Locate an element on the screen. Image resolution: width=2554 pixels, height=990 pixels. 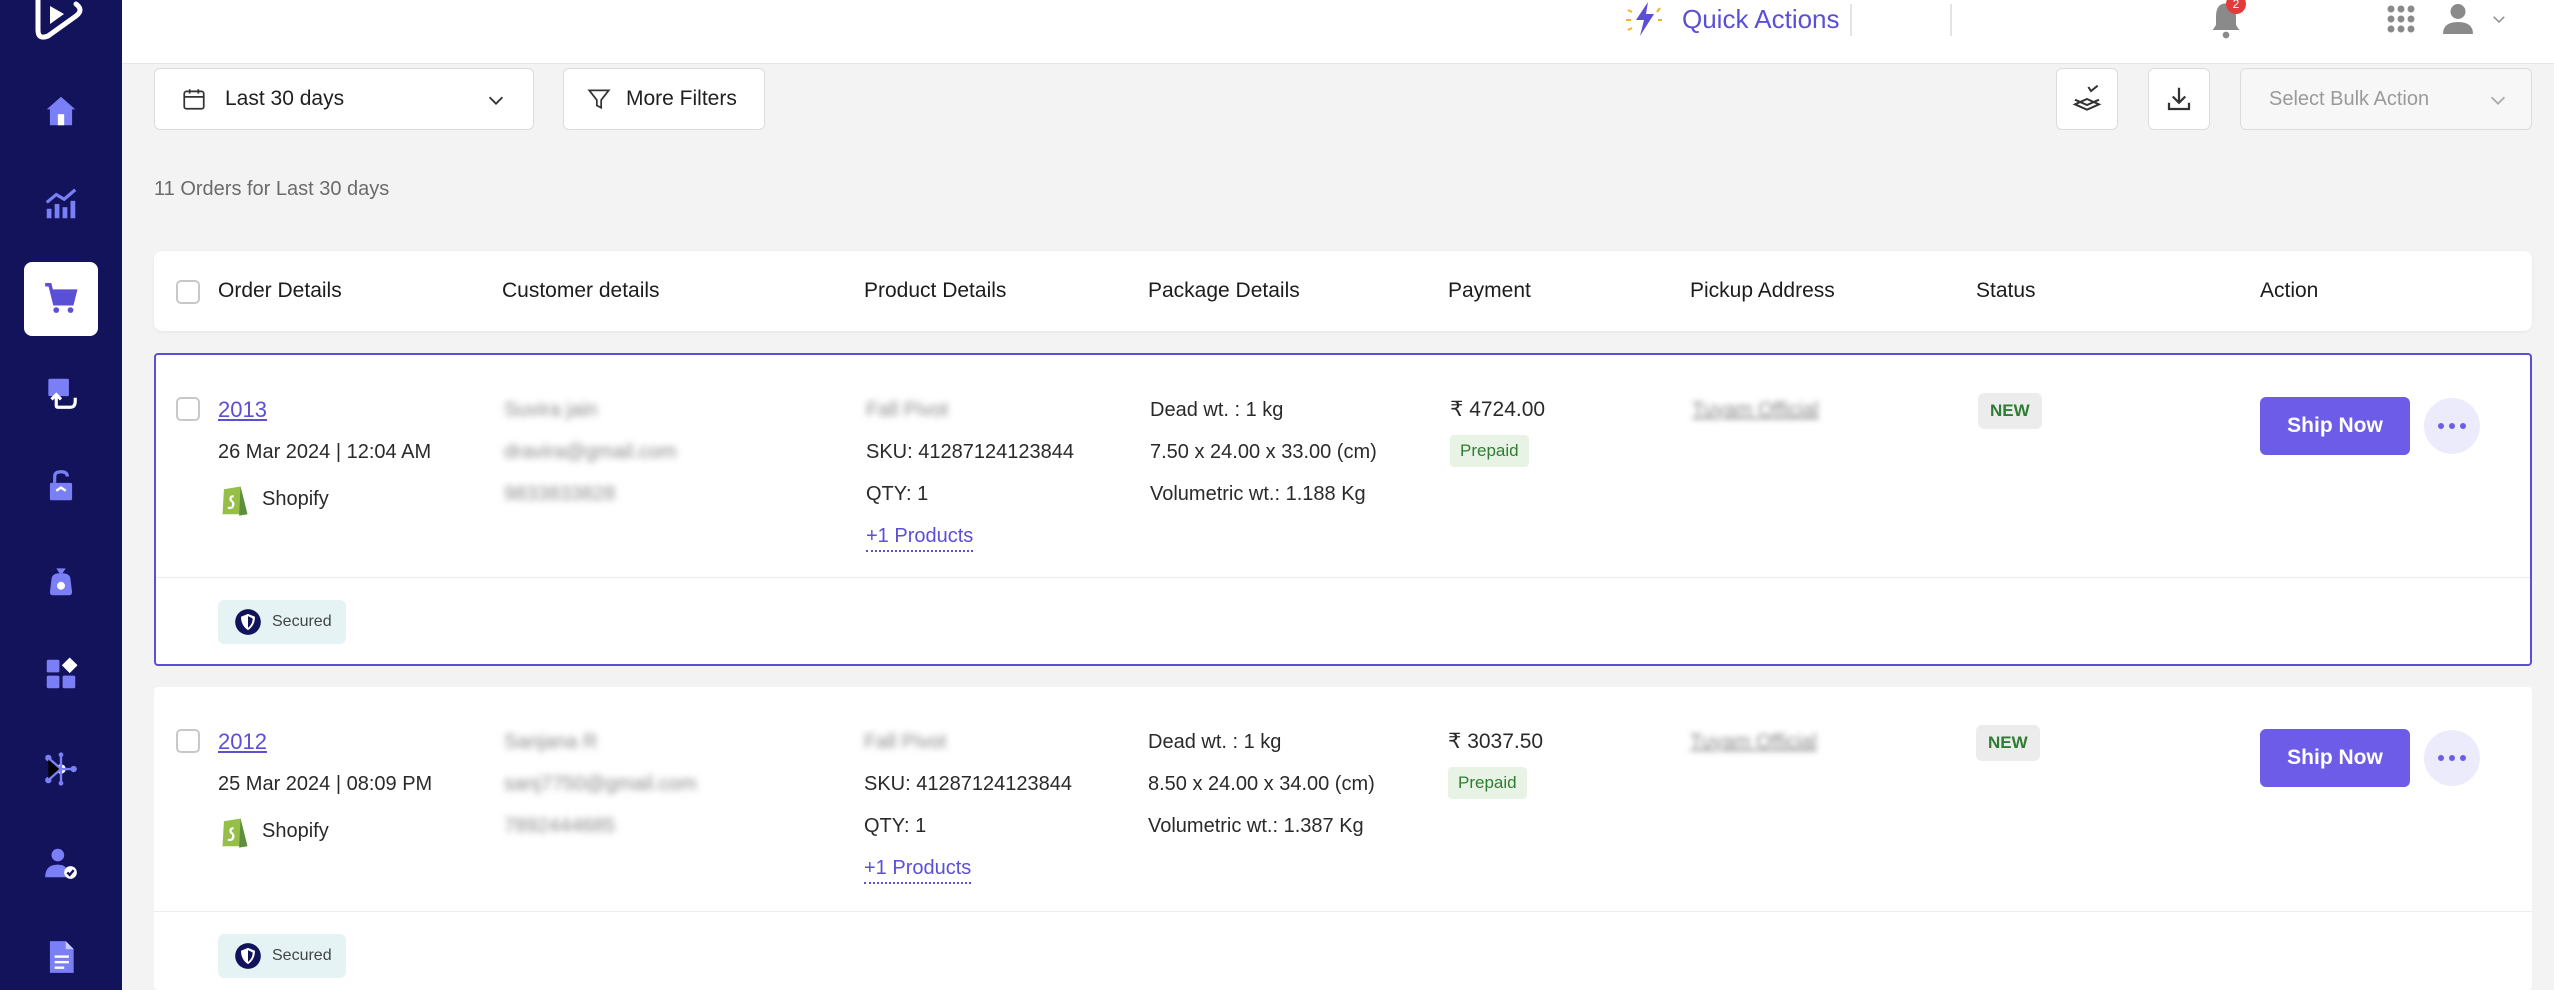
apps-icon is located at coordinates (62, 673).